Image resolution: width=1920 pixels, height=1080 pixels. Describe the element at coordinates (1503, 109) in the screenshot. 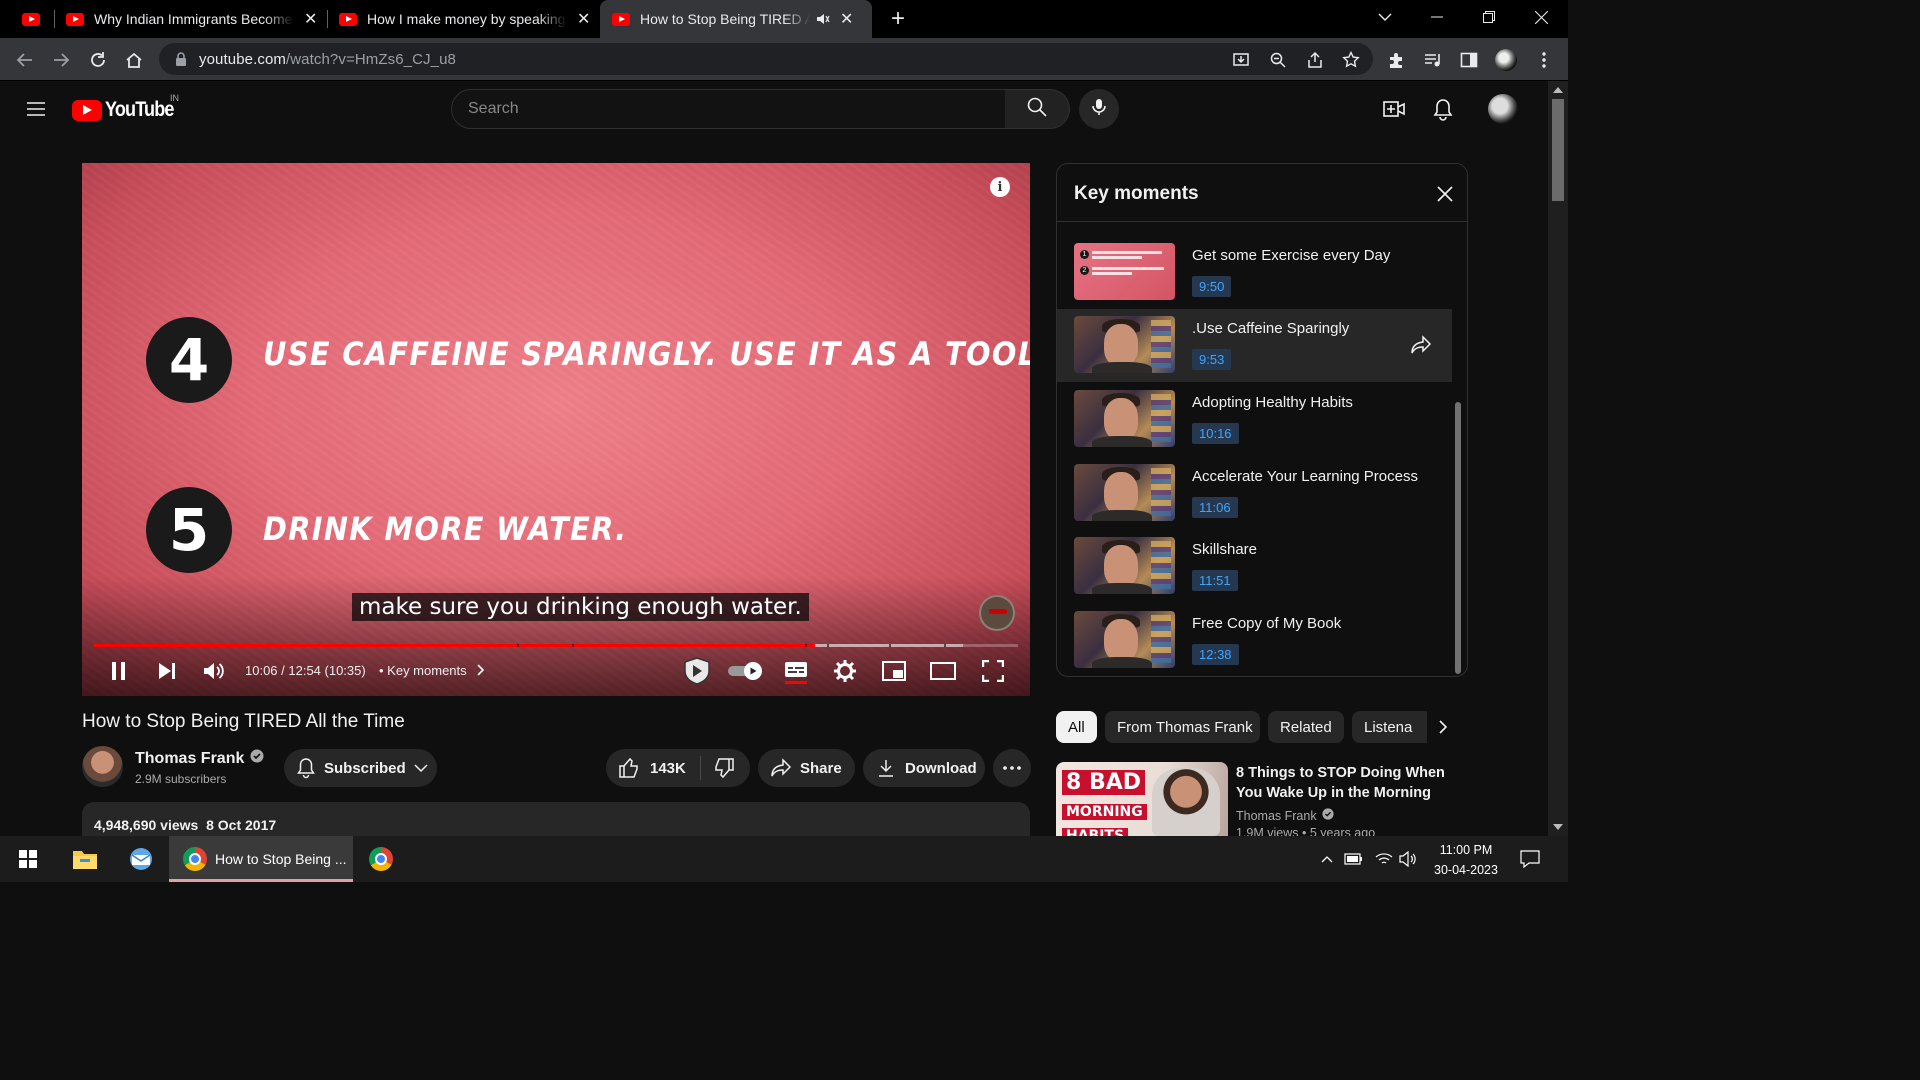

I see `account-avatar` at that location.